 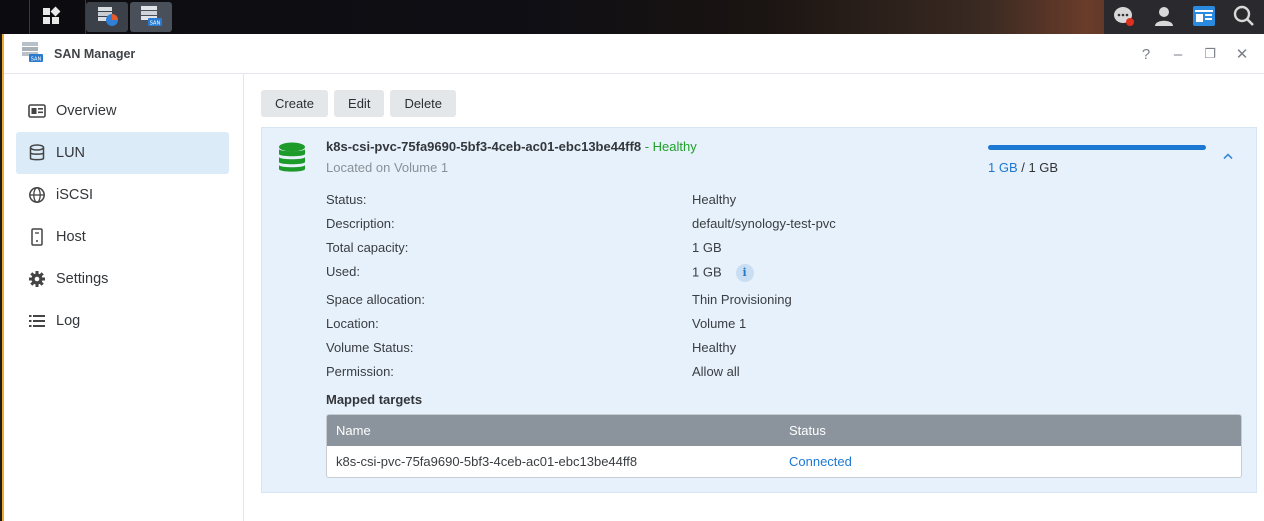 What do you see at coordinates (82, 279) in the screenshot?
I see `sidebar-item-label: Settings` at bounding box center [82, 279].